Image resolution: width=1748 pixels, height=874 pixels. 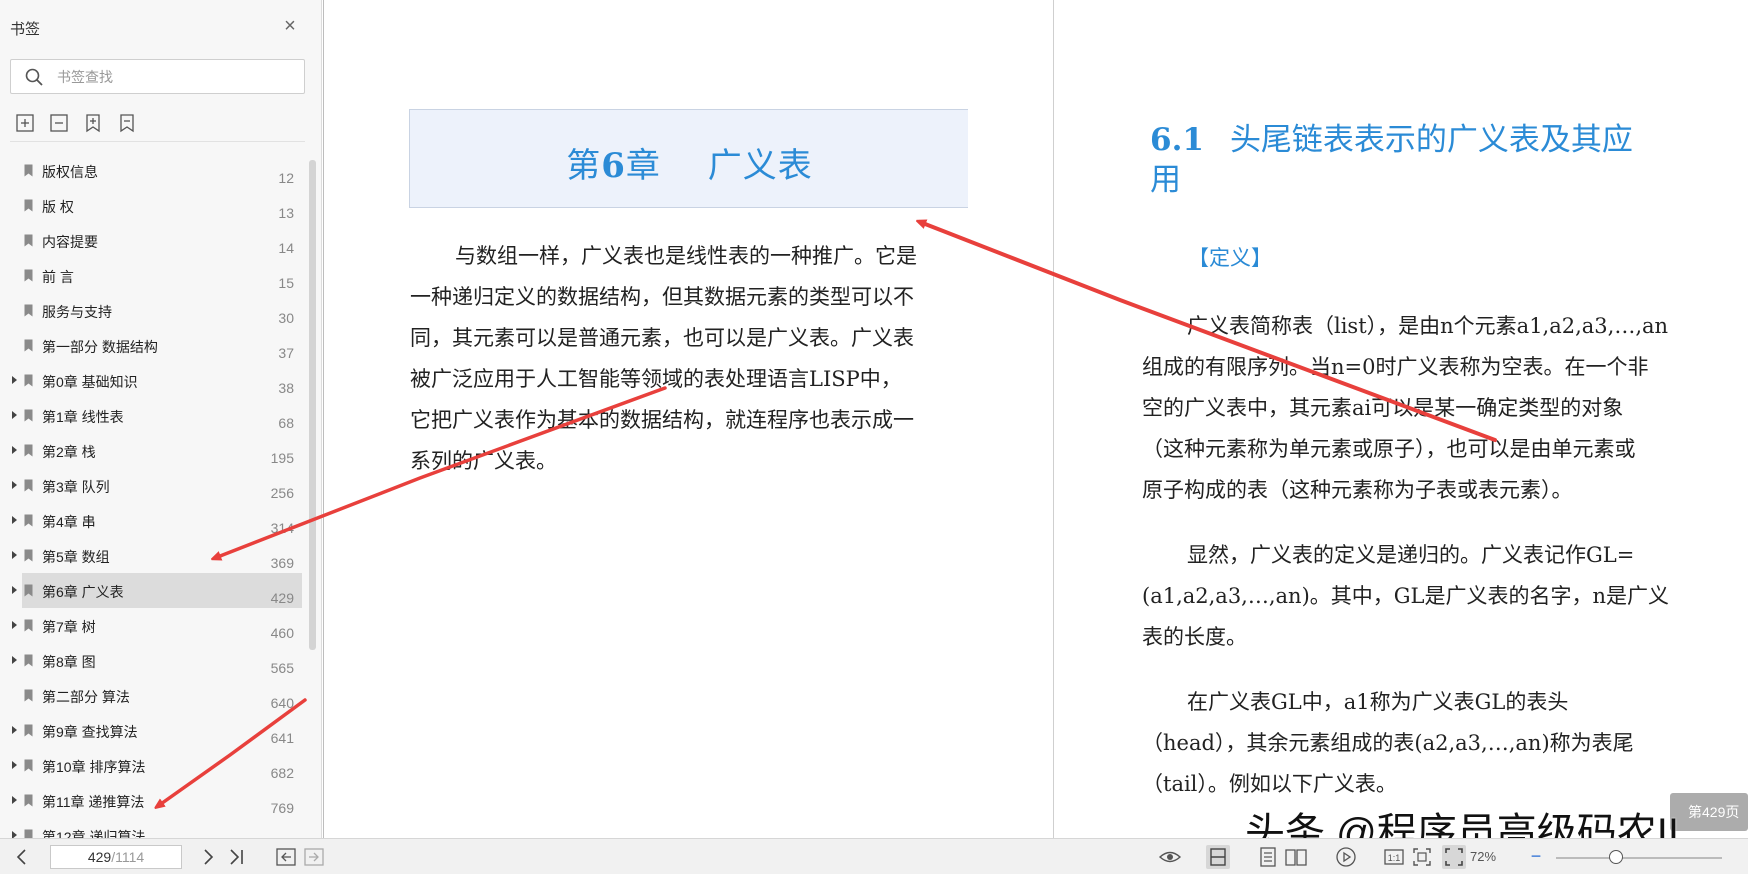 I want to click on single-page-icon, so click(x=1218, y=857).